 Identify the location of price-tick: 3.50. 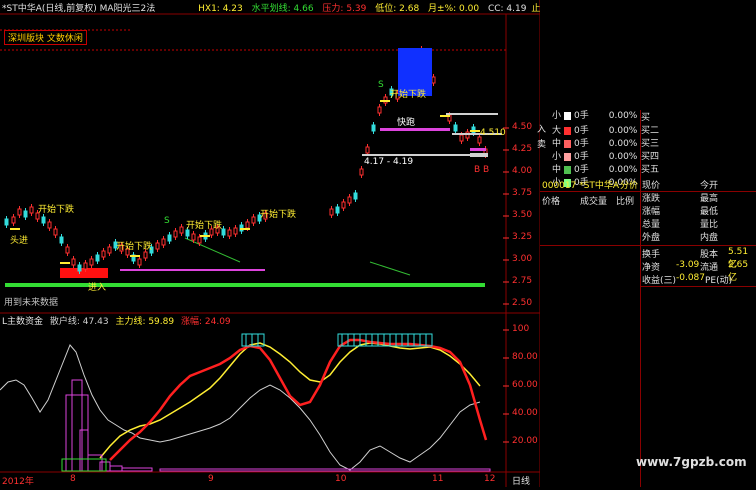
(522, 215).